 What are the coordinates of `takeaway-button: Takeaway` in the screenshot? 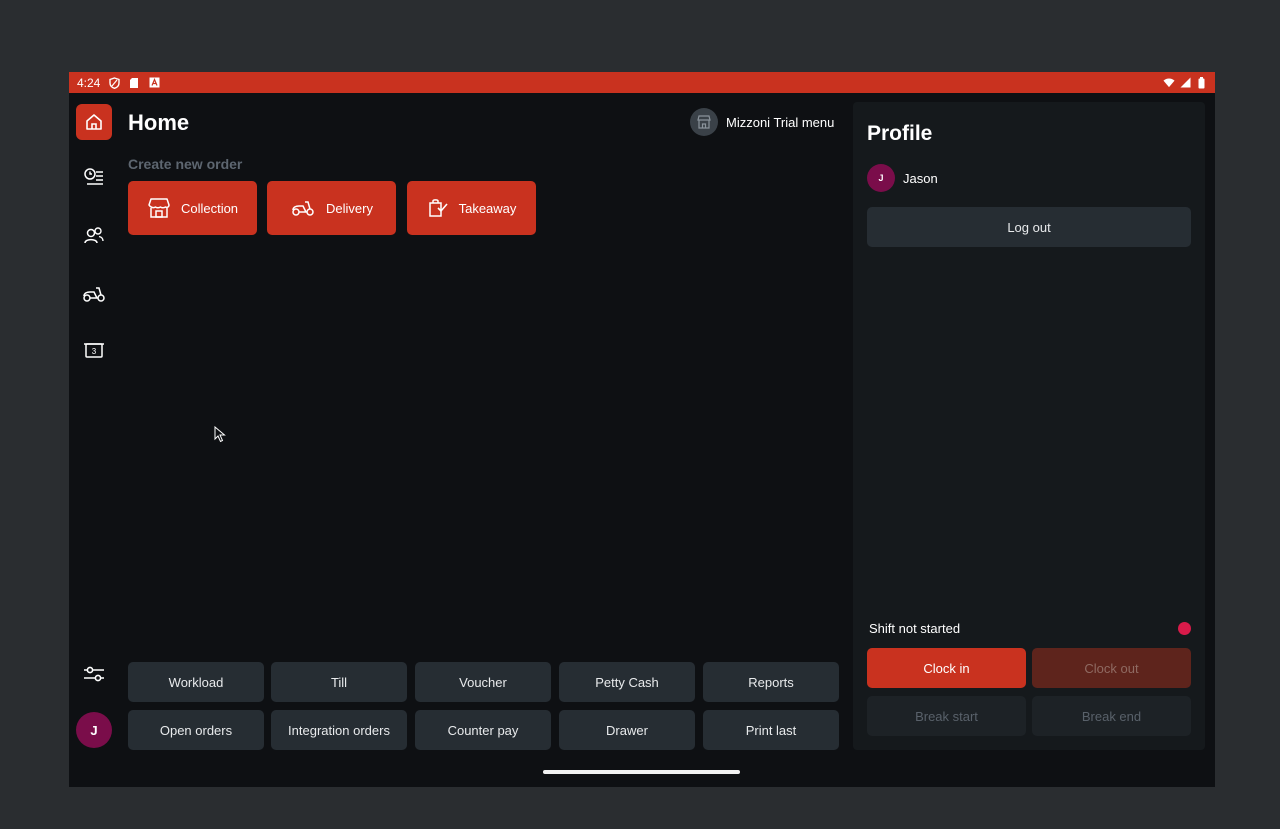 It's located at (471, 208).